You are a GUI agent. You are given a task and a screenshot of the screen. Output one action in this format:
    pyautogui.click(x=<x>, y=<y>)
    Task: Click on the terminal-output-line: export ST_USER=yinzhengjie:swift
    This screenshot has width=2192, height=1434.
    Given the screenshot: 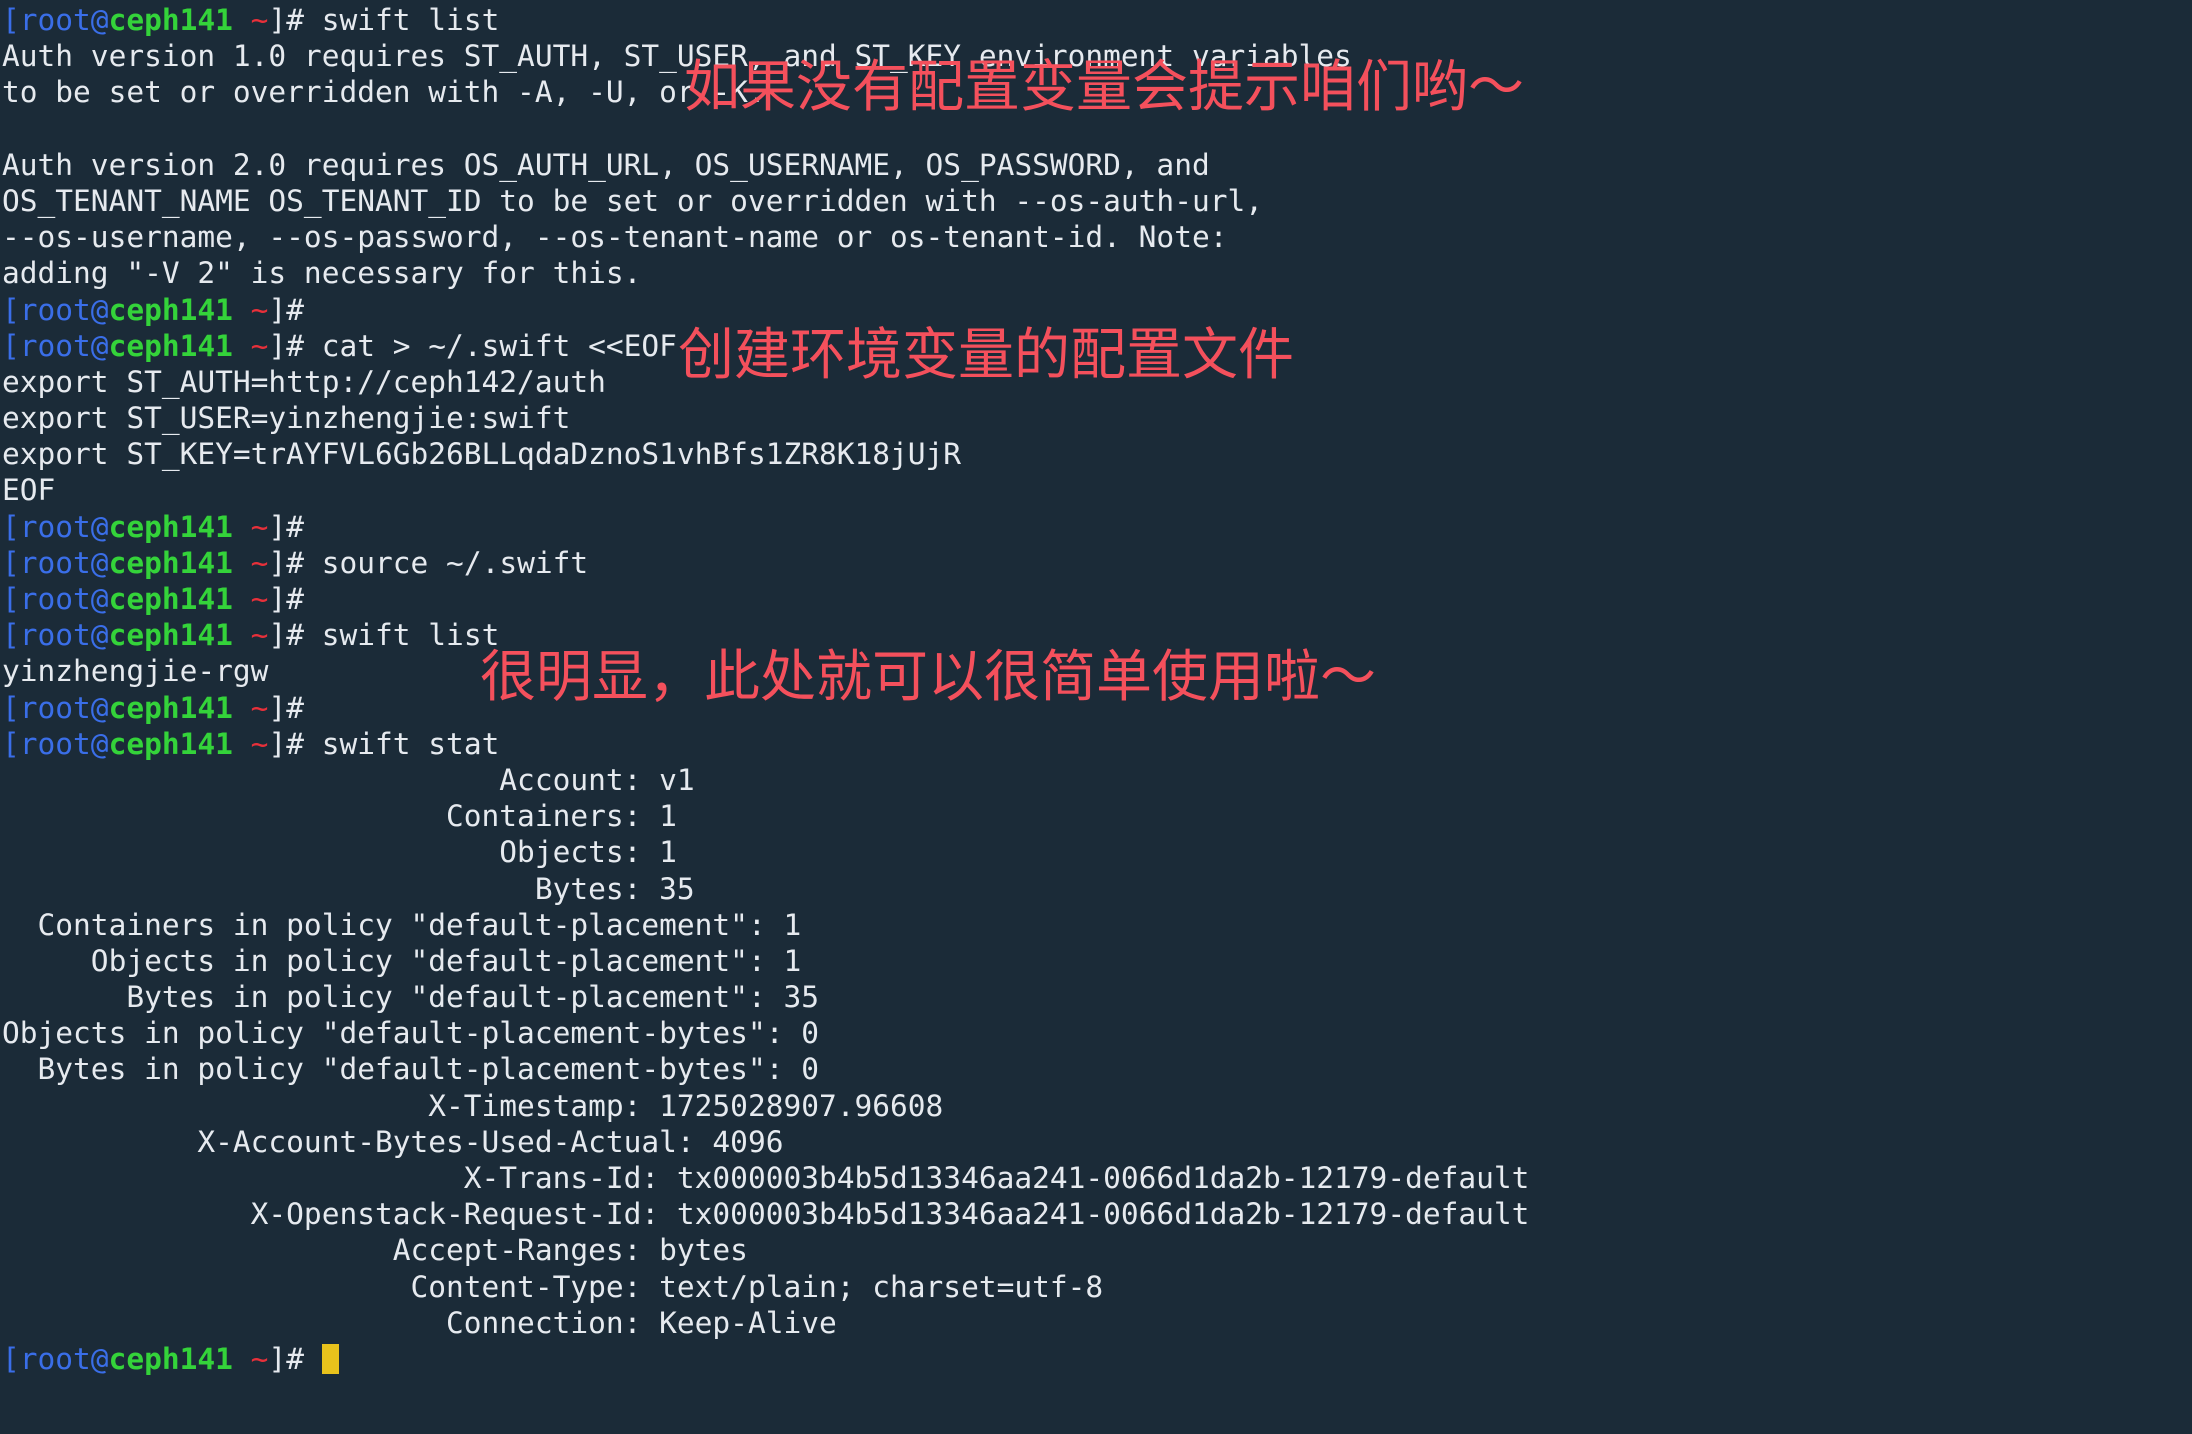 What is the action you would take?
    pyautogui.click(x=1096, y=418)
    